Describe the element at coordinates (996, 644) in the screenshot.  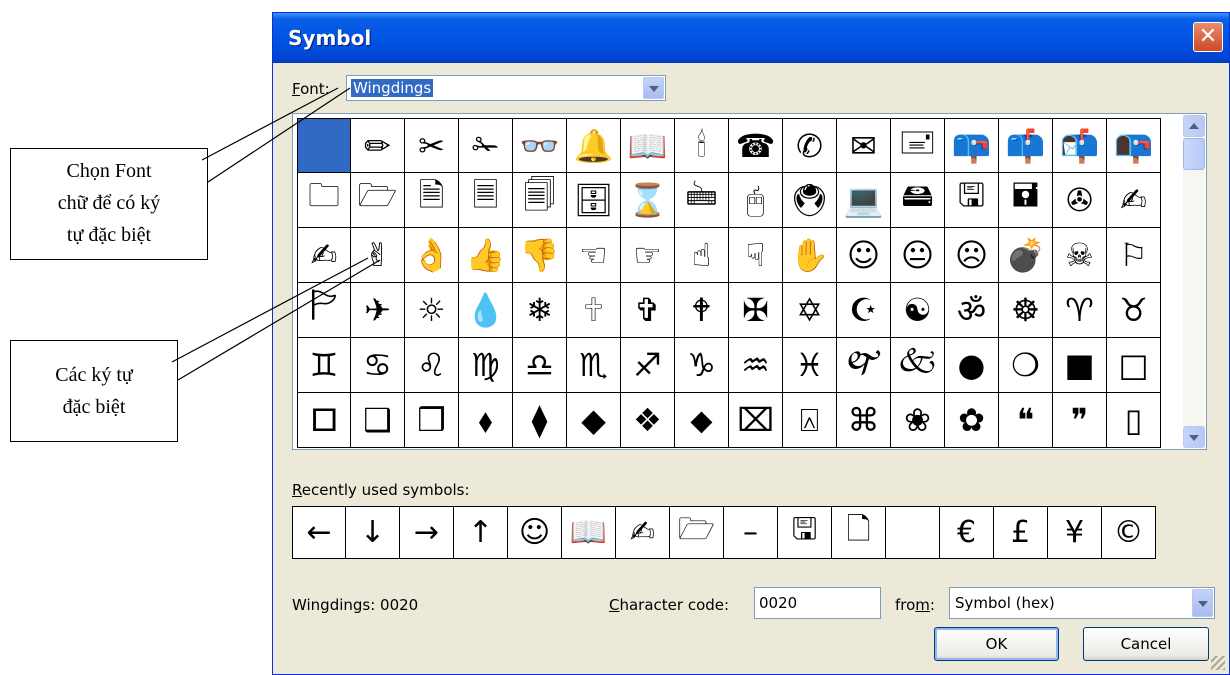
I see `ok-button: OK` at that location.